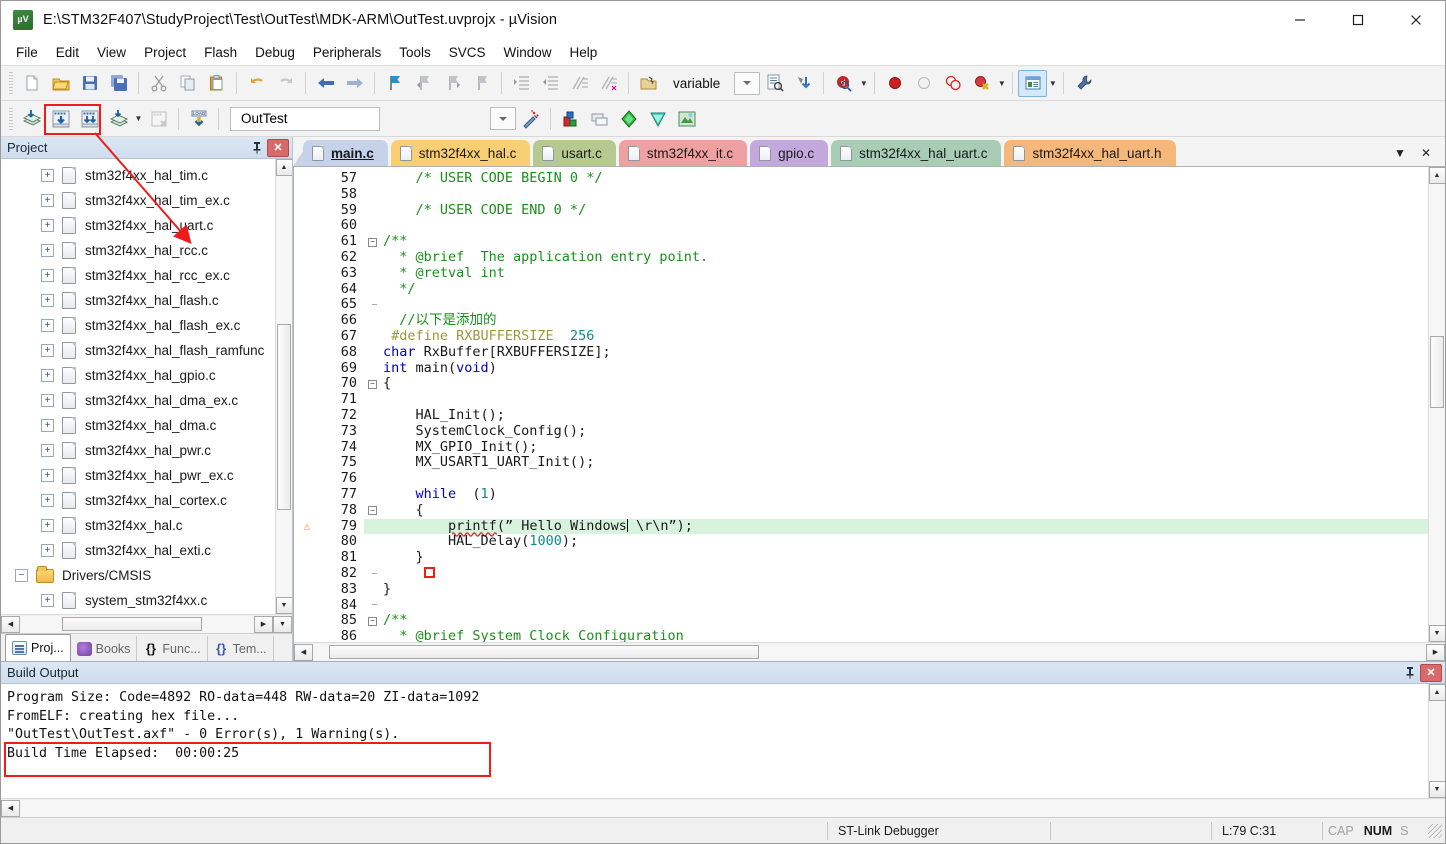  Describe the element at coordinates (257, 148) in the screenshot. I see `pin-icon` at that location.